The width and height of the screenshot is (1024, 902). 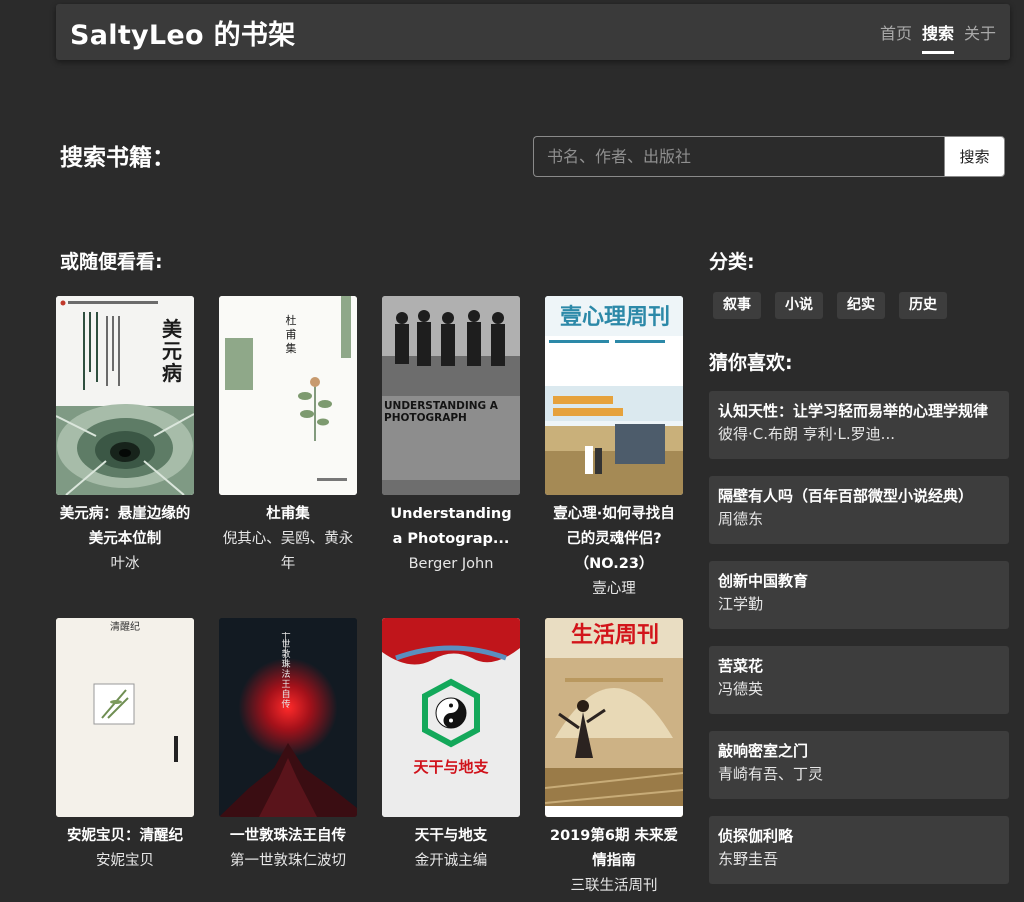 What do you see at coordinates (738, 156) in the screenshot?
I see `search-input` at bounding box center [738, 156].